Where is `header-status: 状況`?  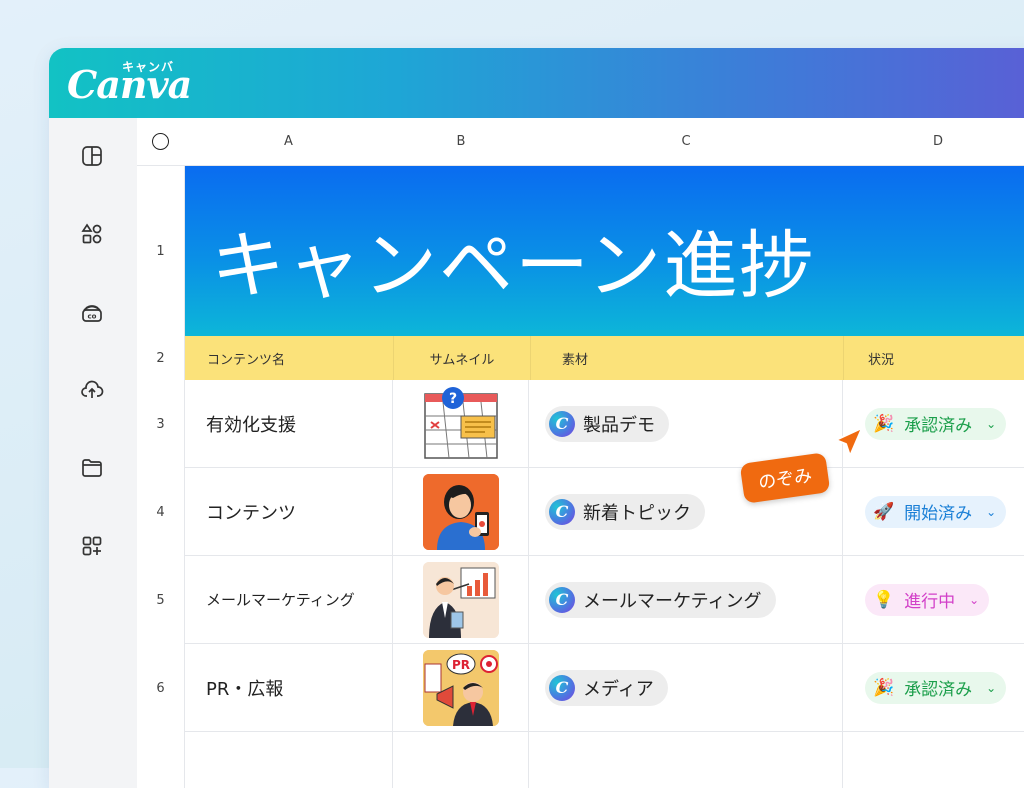
header-status: 状況 is located at coordinates (934, 358).